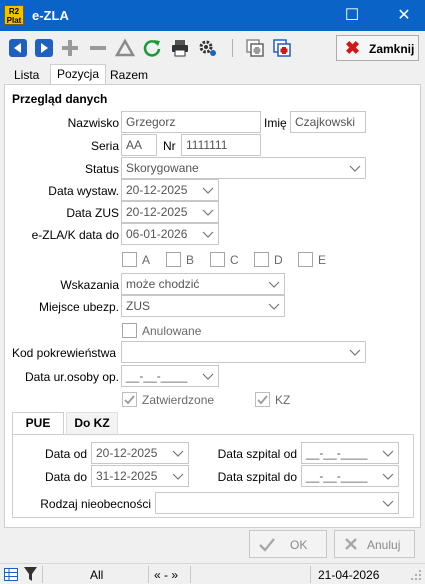 The height and width of the screenshot is (584, 425). Describe the element at coordinates (129, 75) in the screenshot. I see `tab-razem: Razem` at that location.